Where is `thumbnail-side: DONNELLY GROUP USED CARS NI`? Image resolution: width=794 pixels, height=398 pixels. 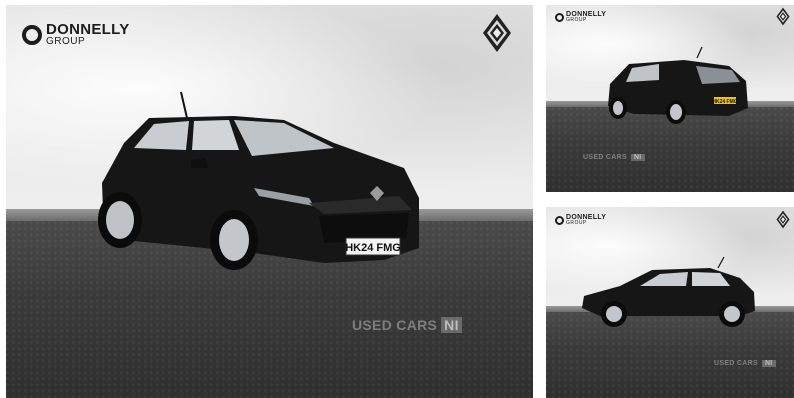
thumbnail-side: DONNELLY GROUP USED CARS NI is located at coordinates (670, 302).